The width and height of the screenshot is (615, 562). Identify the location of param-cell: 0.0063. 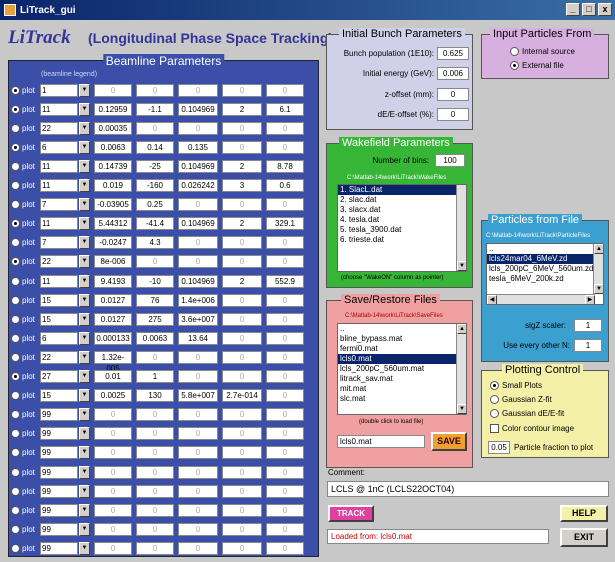
(155, 338).